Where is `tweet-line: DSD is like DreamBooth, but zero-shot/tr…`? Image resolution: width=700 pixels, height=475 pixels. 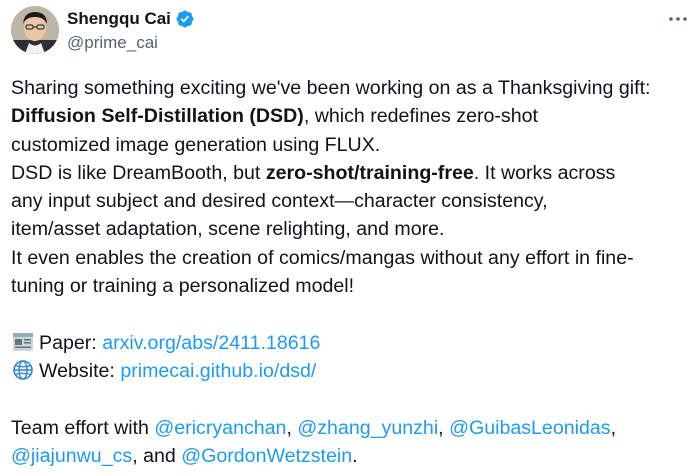
tweet-line: DSD is like DreamBooth, but zero-shot/tr… is located at coordinates (352, 173).